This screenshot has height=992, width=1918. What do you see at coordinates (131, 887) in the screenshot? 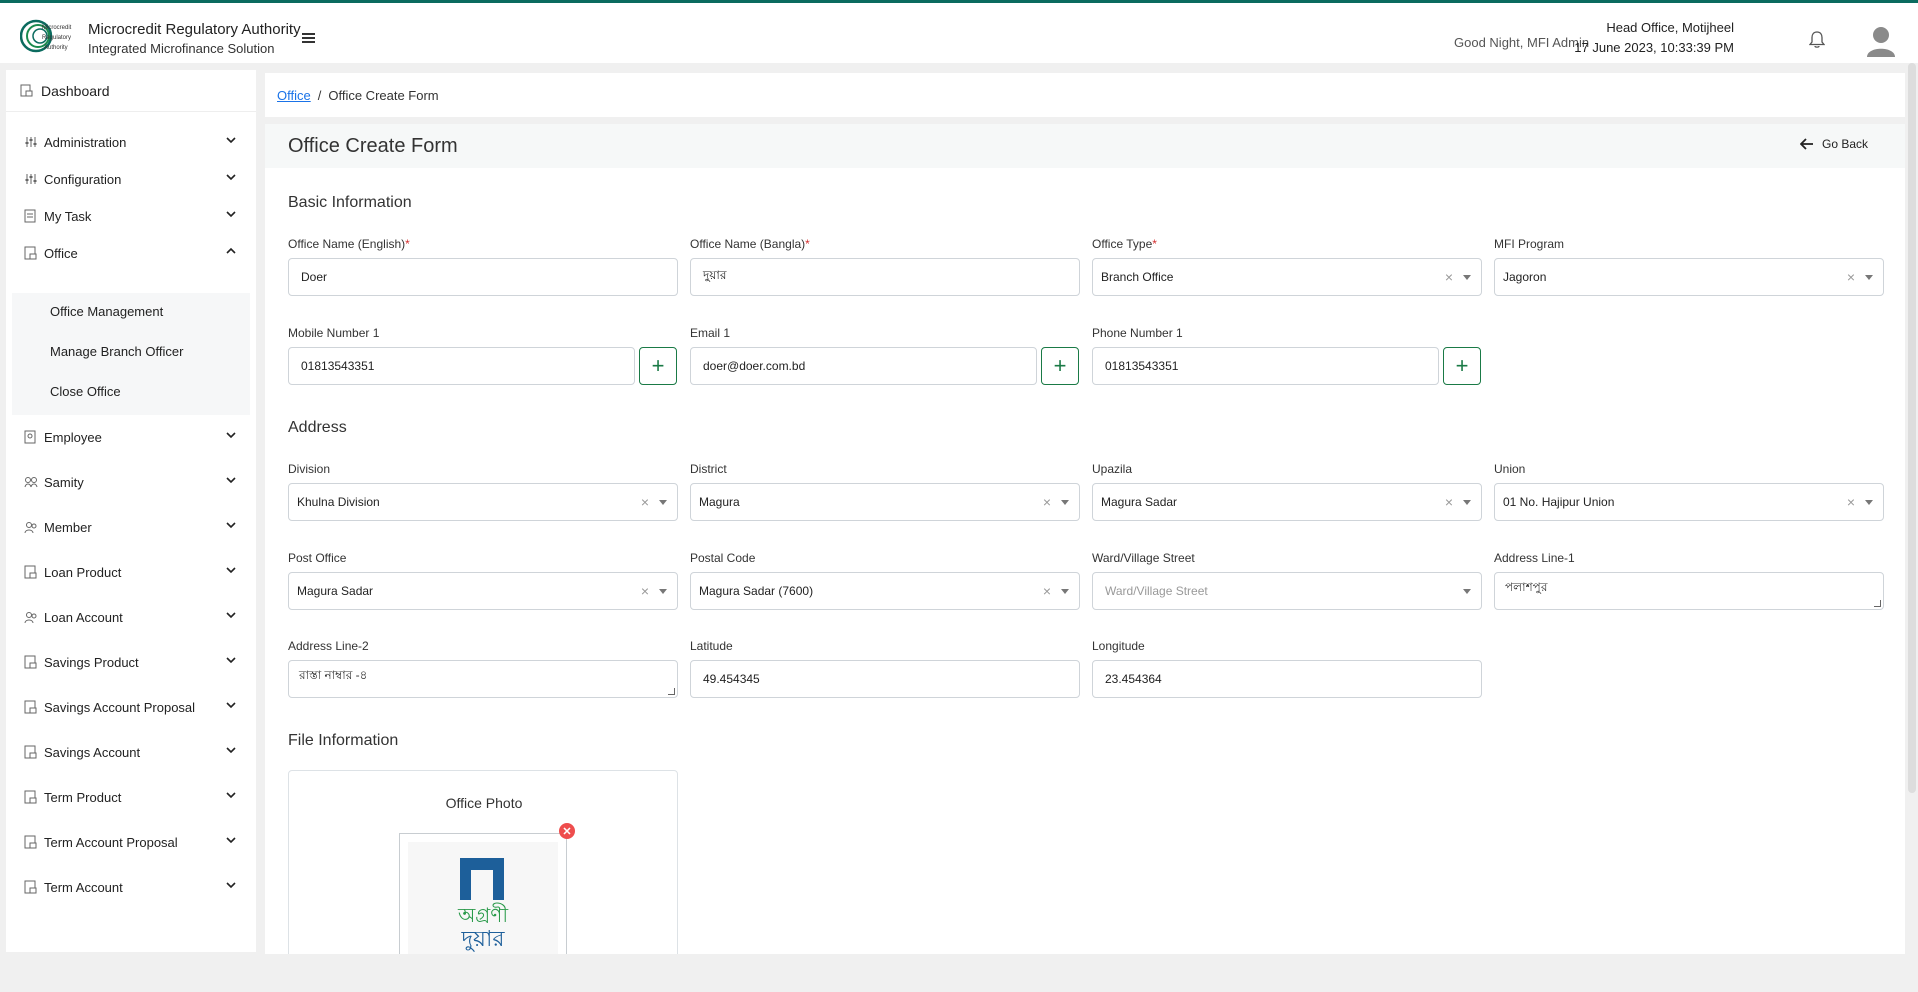
I see `sidebar-item-term-account: Term Account` at bounding box center [131, 887].